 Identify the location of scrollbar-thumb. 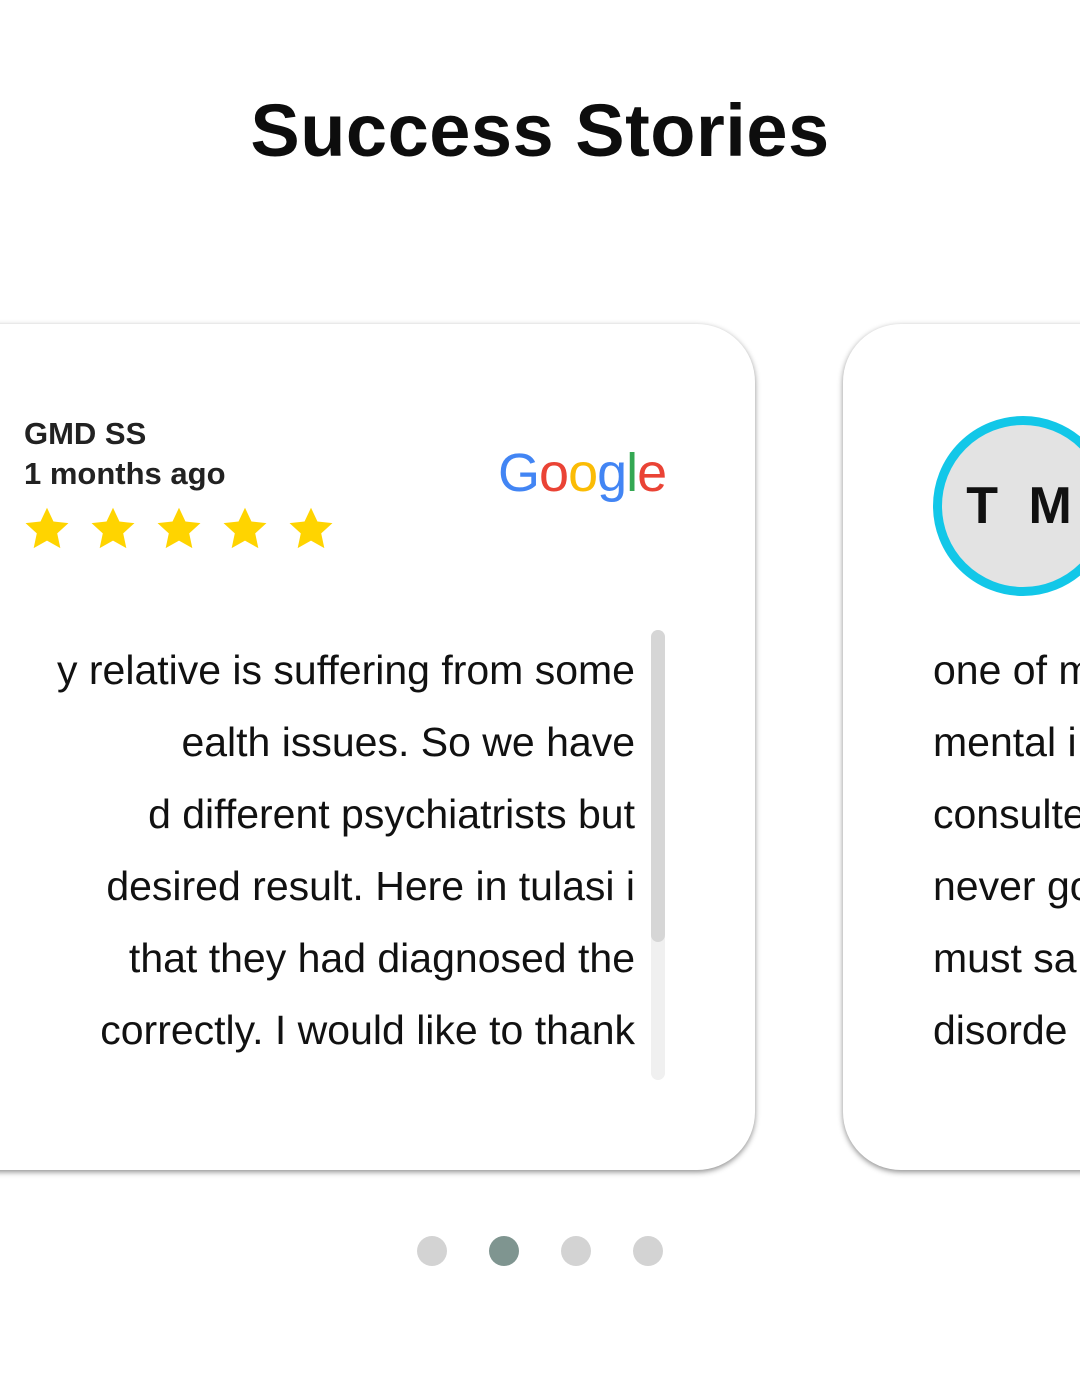
(658, 786).